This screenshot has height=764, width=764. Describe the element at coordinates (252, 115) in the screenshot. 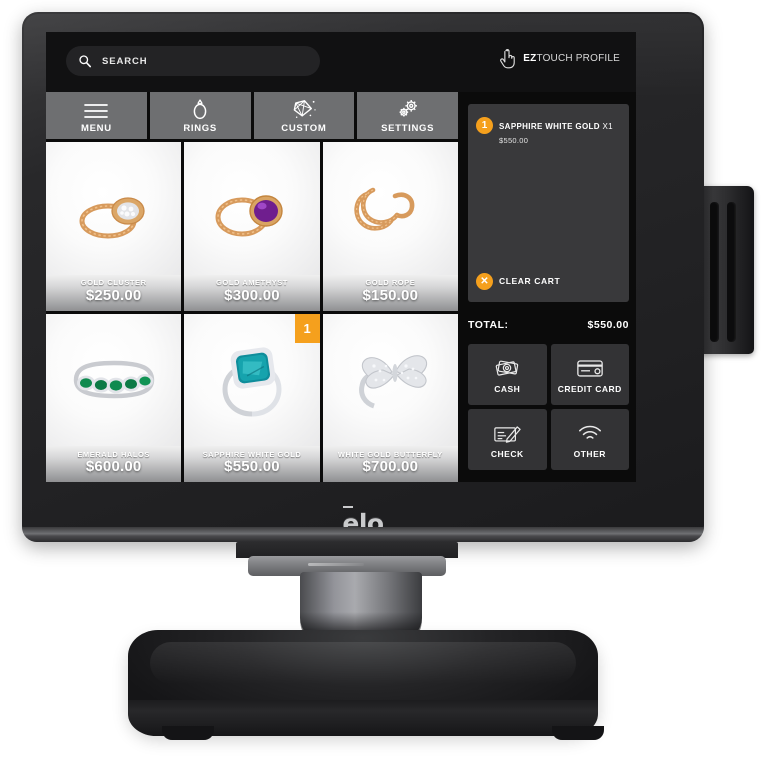

I see `category-nav: MENU RINGS CUSTOM SETTINGS` at that location.